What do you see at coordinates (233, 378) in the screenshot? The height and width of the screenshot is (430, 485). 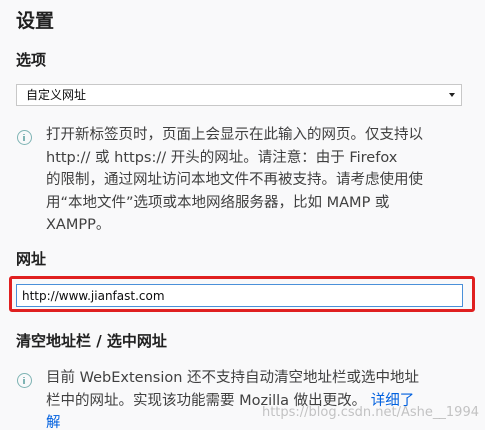 I see `info-text-line: 目前 WebExtension 还不支持自动清空地址栏或选中地址` at bounding box center [233, 378].